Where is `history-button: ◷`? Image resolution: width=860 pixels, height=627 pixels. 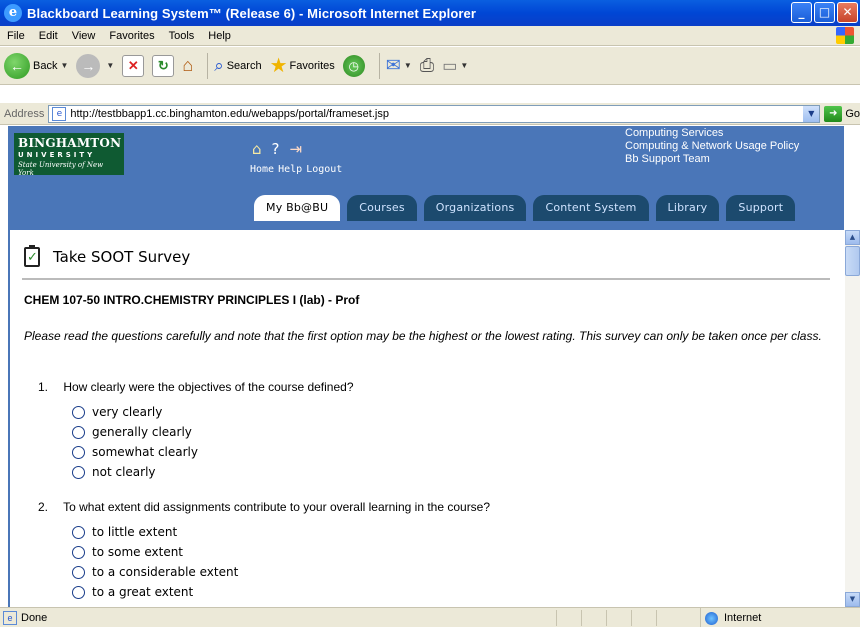
history-button: ◷ is located at coordinates (353, 65).